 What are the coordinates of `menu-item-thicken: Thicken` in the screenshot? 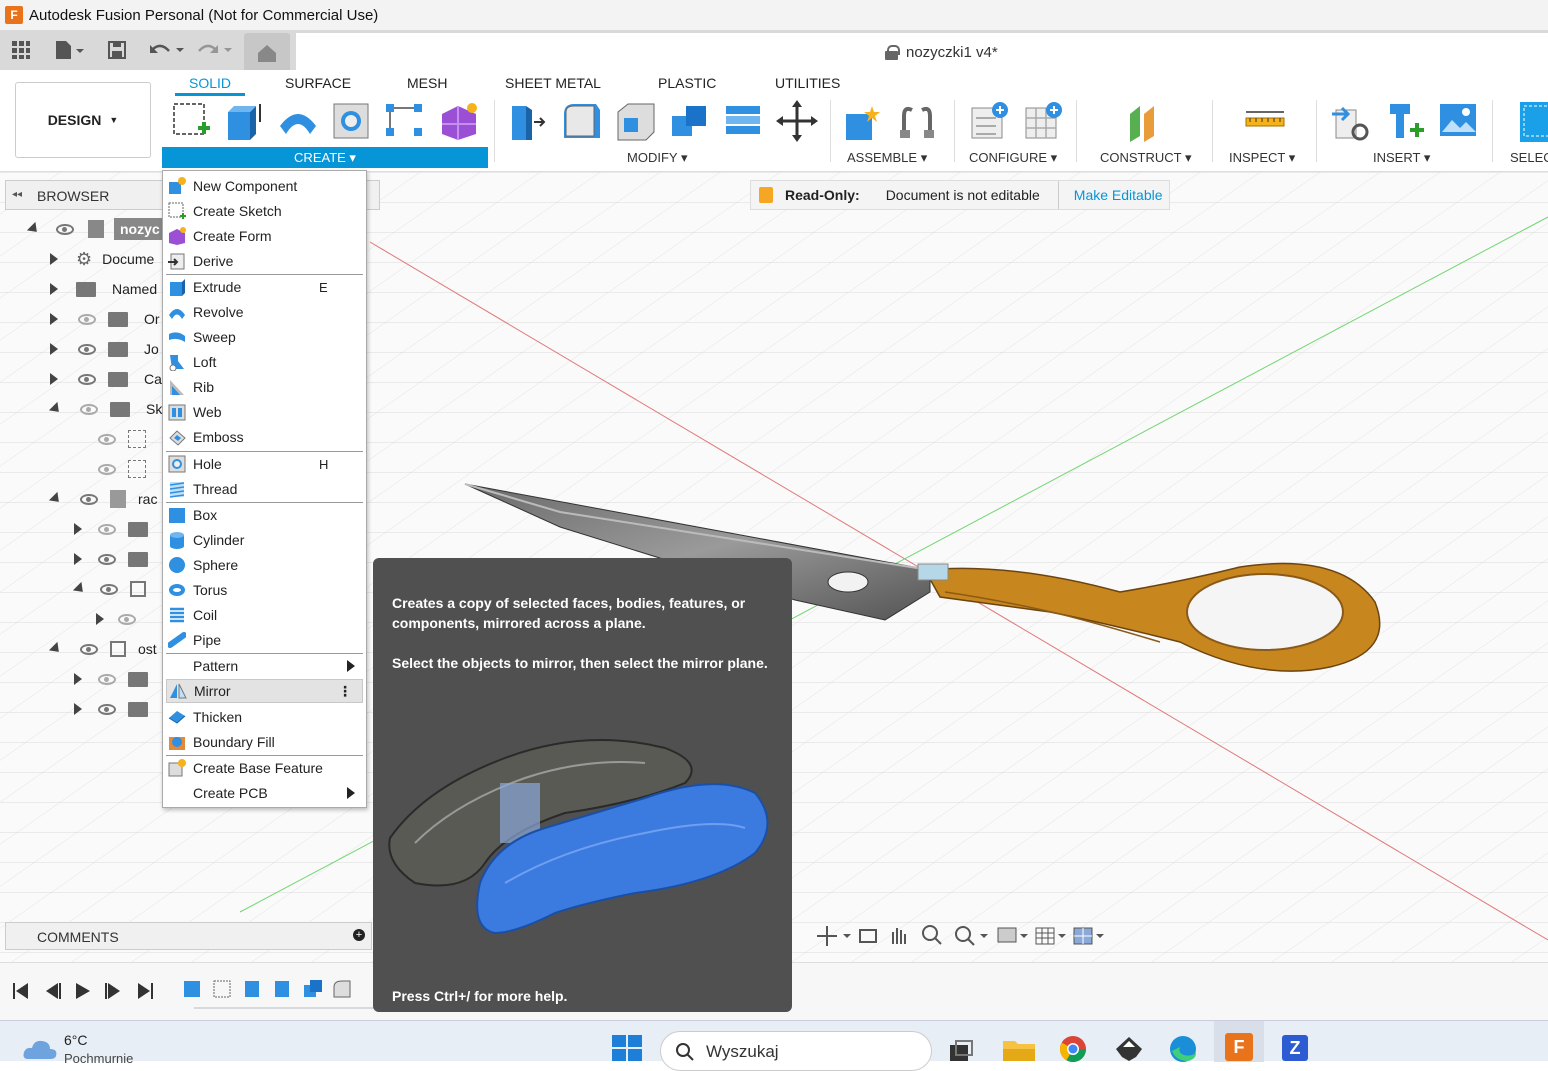 It's located at (264, 717).